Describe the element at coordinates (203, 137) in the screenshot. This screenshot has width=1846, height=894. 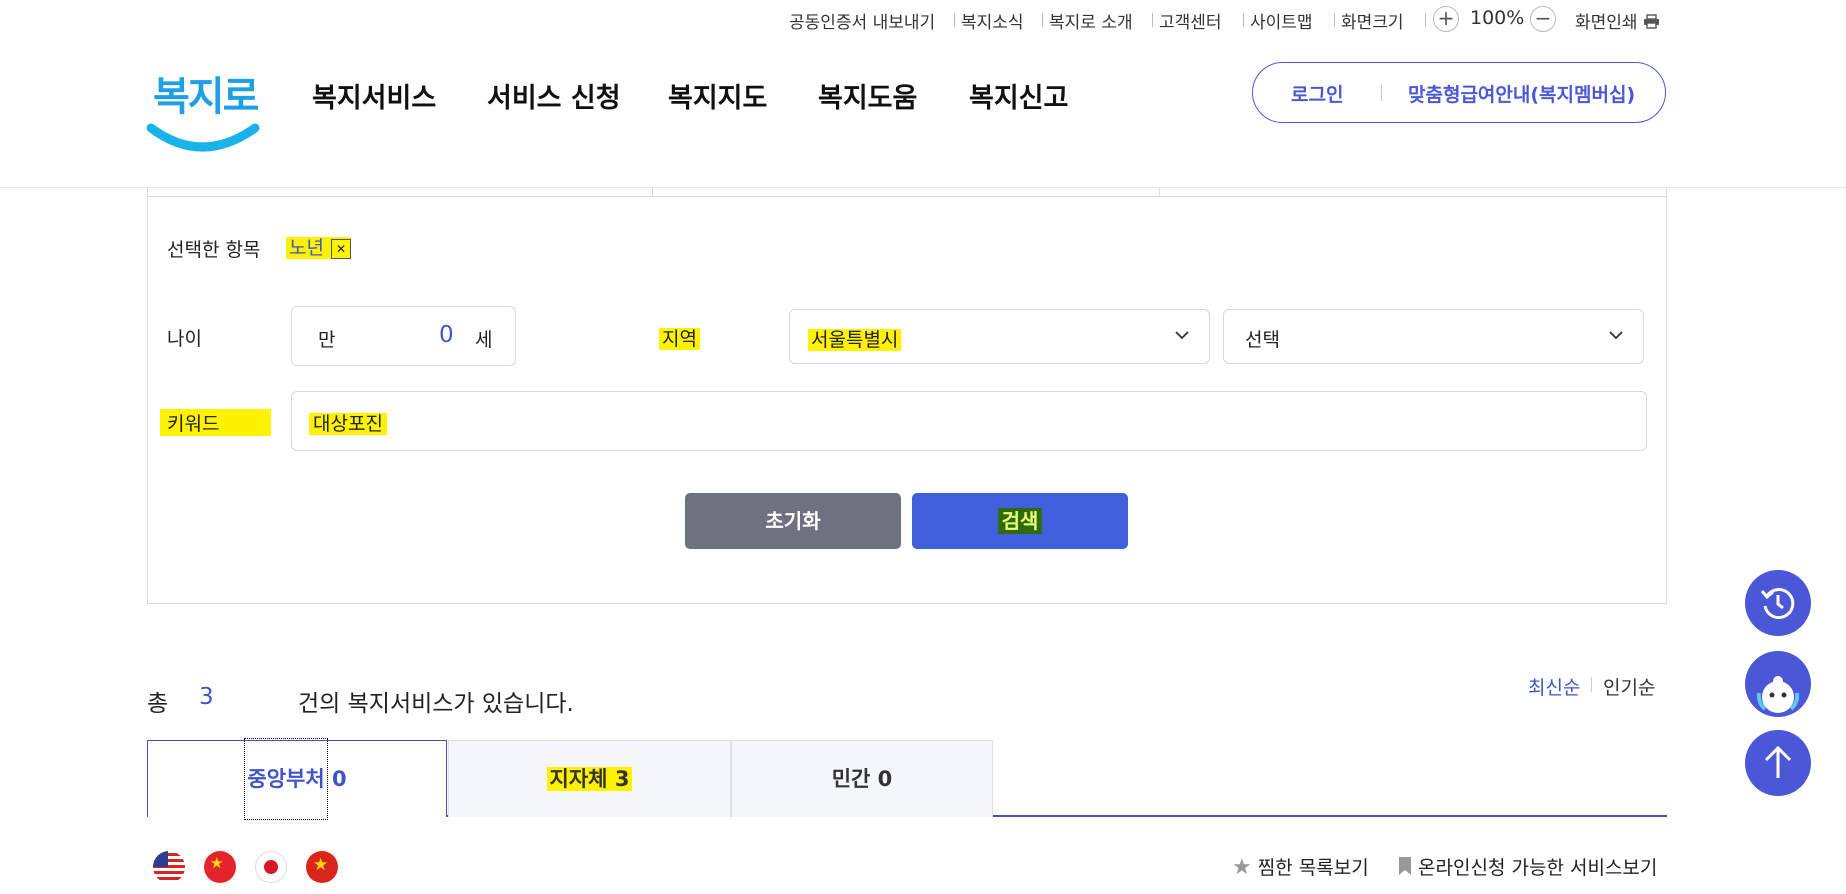
I see `logo-smile-icon` at that location.